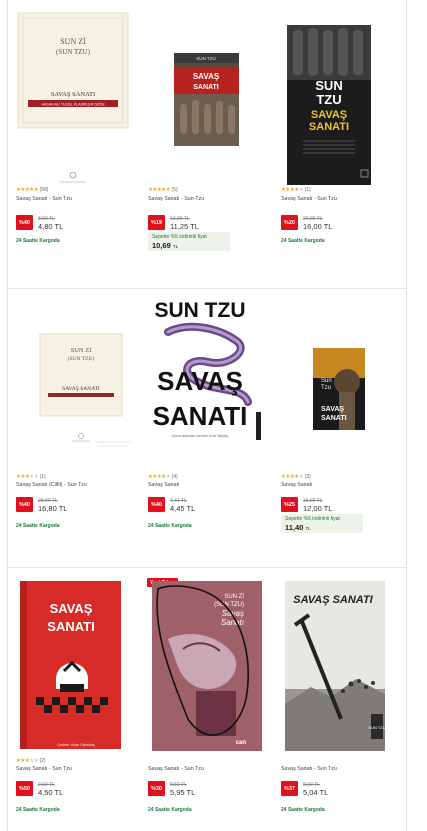  What do you see at coordinates (326, 388) in the screenshot?
I see `svg-text: Tzu` at bounding box center [326, 388].